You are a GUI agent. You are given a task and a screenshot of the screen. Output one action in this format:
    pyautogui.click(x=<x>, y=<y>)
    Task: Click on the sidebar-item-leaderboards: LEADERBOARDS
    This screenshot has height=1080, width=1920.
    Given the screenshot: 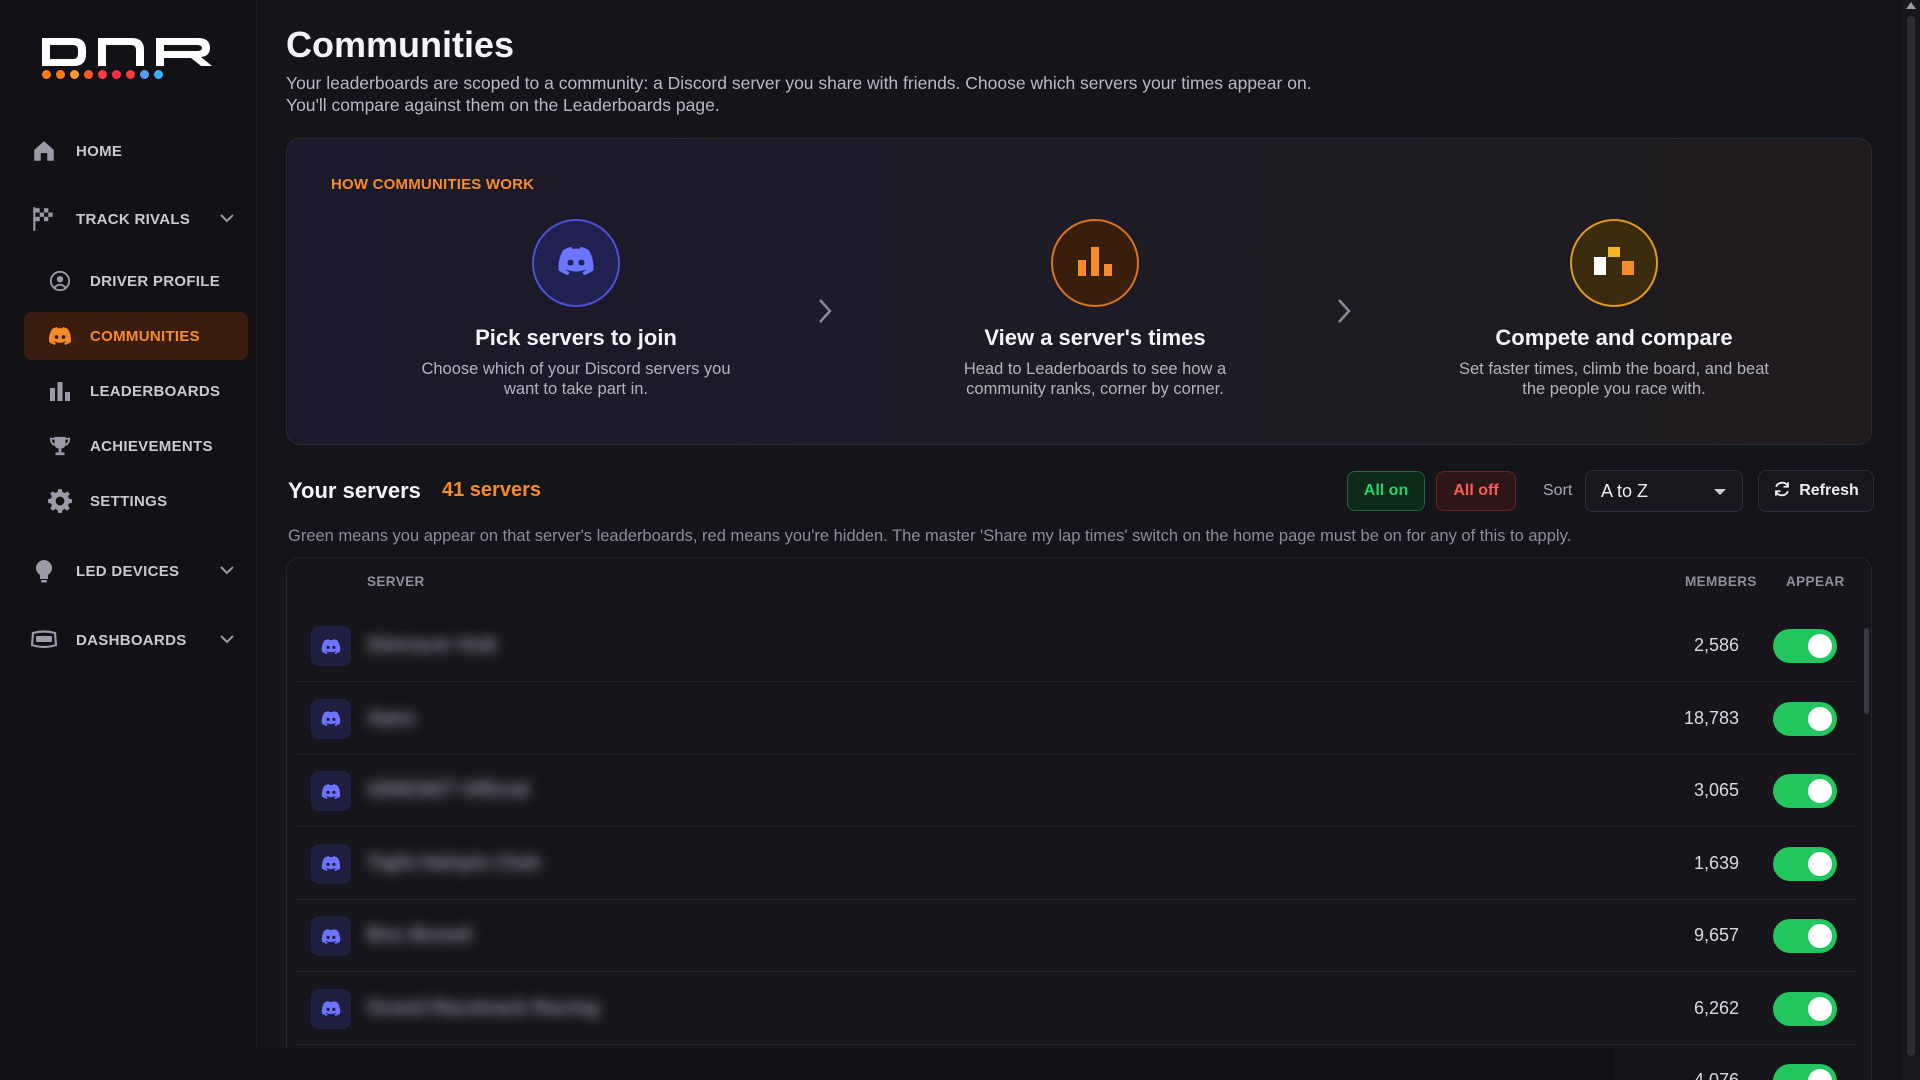 What is the action you would take?
    pyautogui.click(x=136, y=391)
    